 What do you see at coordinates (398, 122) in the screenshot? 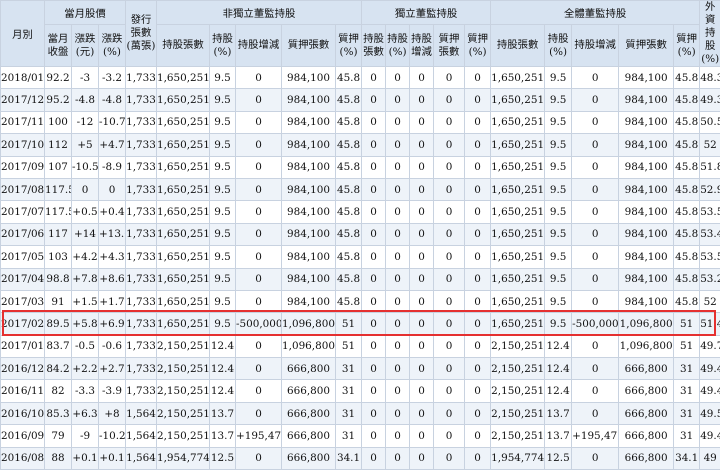
I see `indep-hold-pct-cell: 0` at bounding box center [398, 122].